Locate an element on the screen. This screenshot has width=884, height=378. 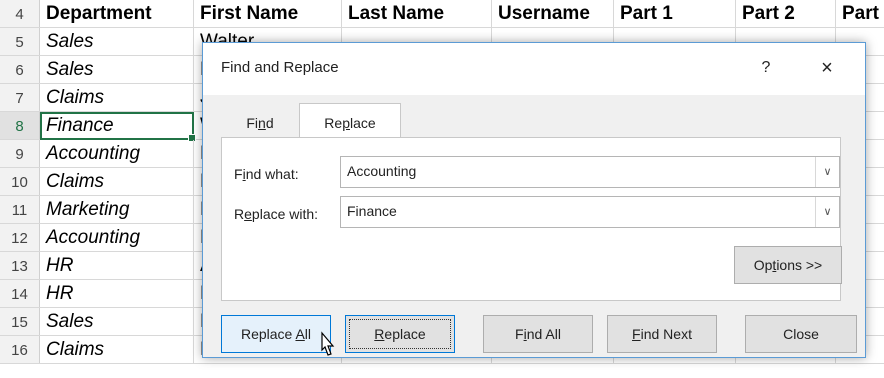
close-button: Close is located at coordinates (801, 334).